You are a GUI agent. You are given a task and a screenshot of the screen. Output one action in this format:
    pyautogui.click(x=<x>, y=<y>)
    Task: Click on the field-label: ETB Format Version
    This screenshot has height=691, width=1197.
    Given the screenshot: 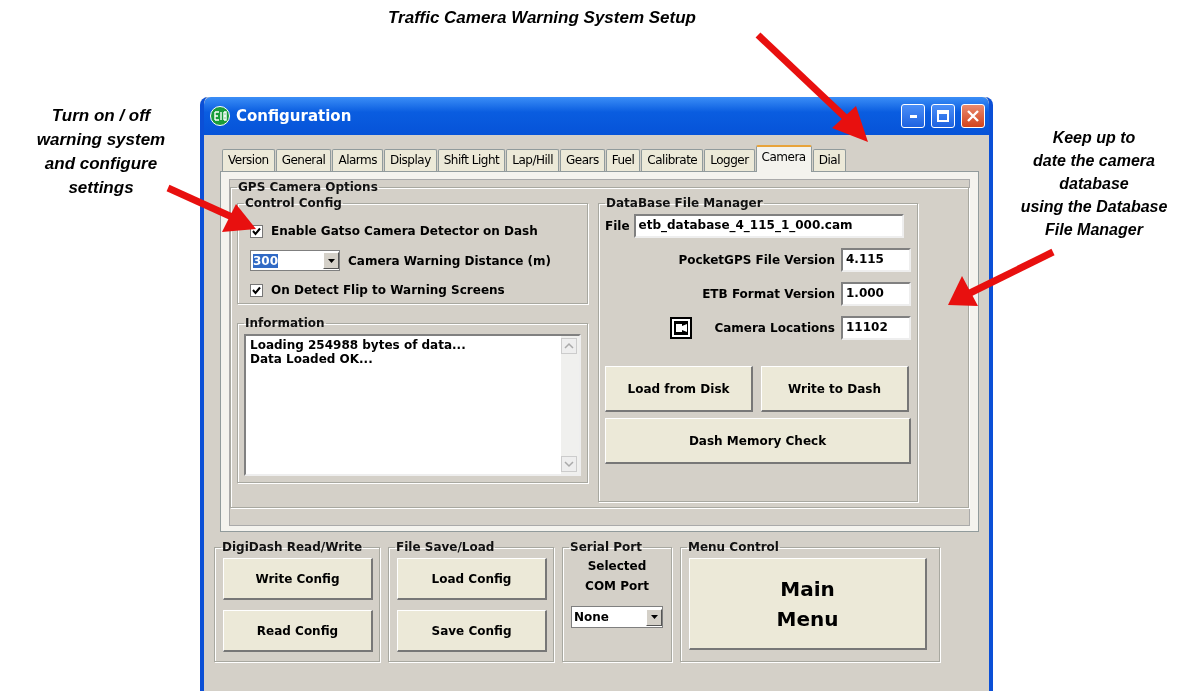 What is the action you would take?
    pyautogui.click(x=768, y=294)
    